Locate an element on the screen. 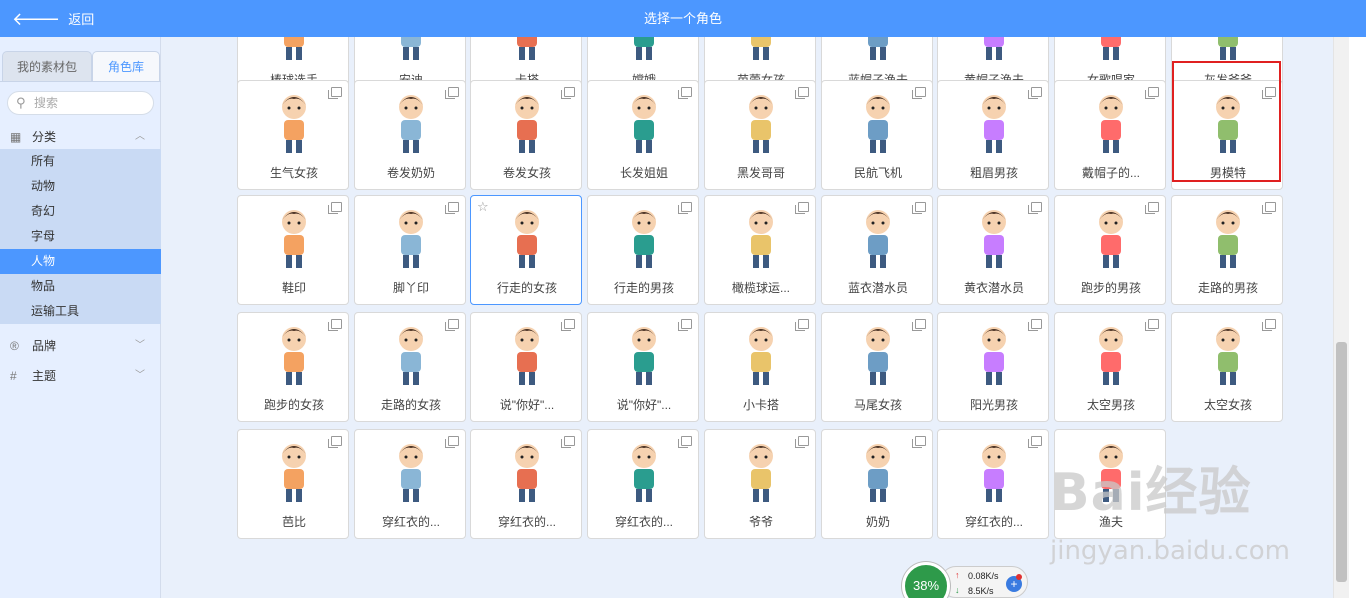 The width and height of the screenshot is (1366, 598). favorite-star-icon: ☆ is located at coordinates (483, 207).